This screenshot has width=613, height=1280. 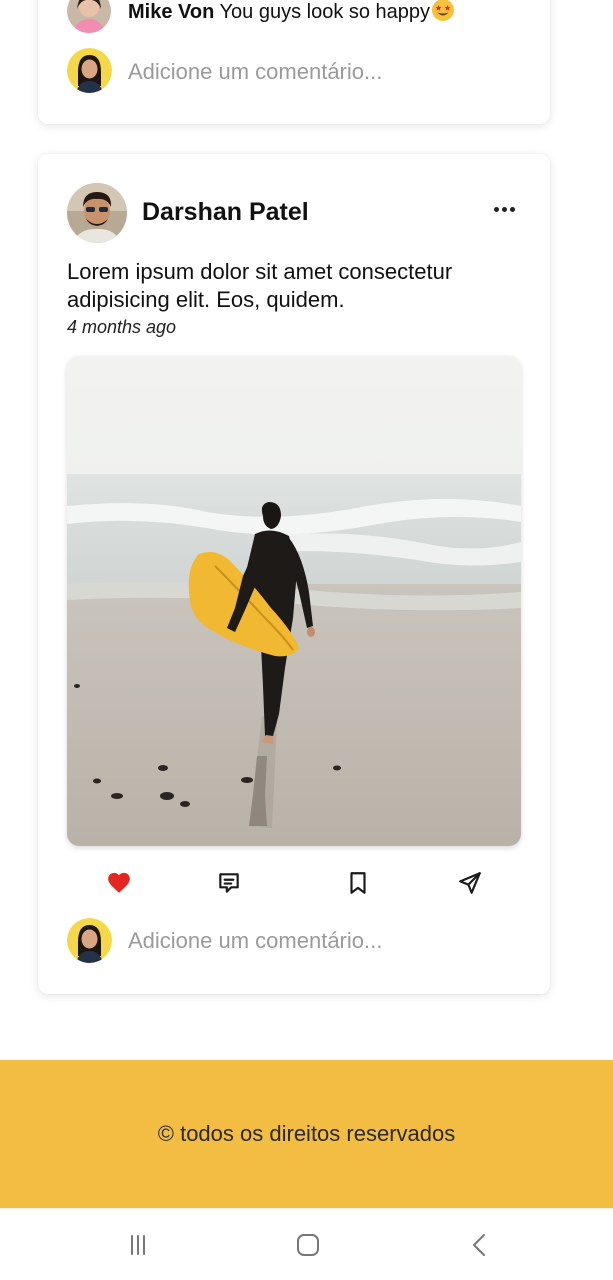 What do you see at coordinates (89, 16) in the screenshot?
I see `commenter-avatar` at bounding box center [89, 16].